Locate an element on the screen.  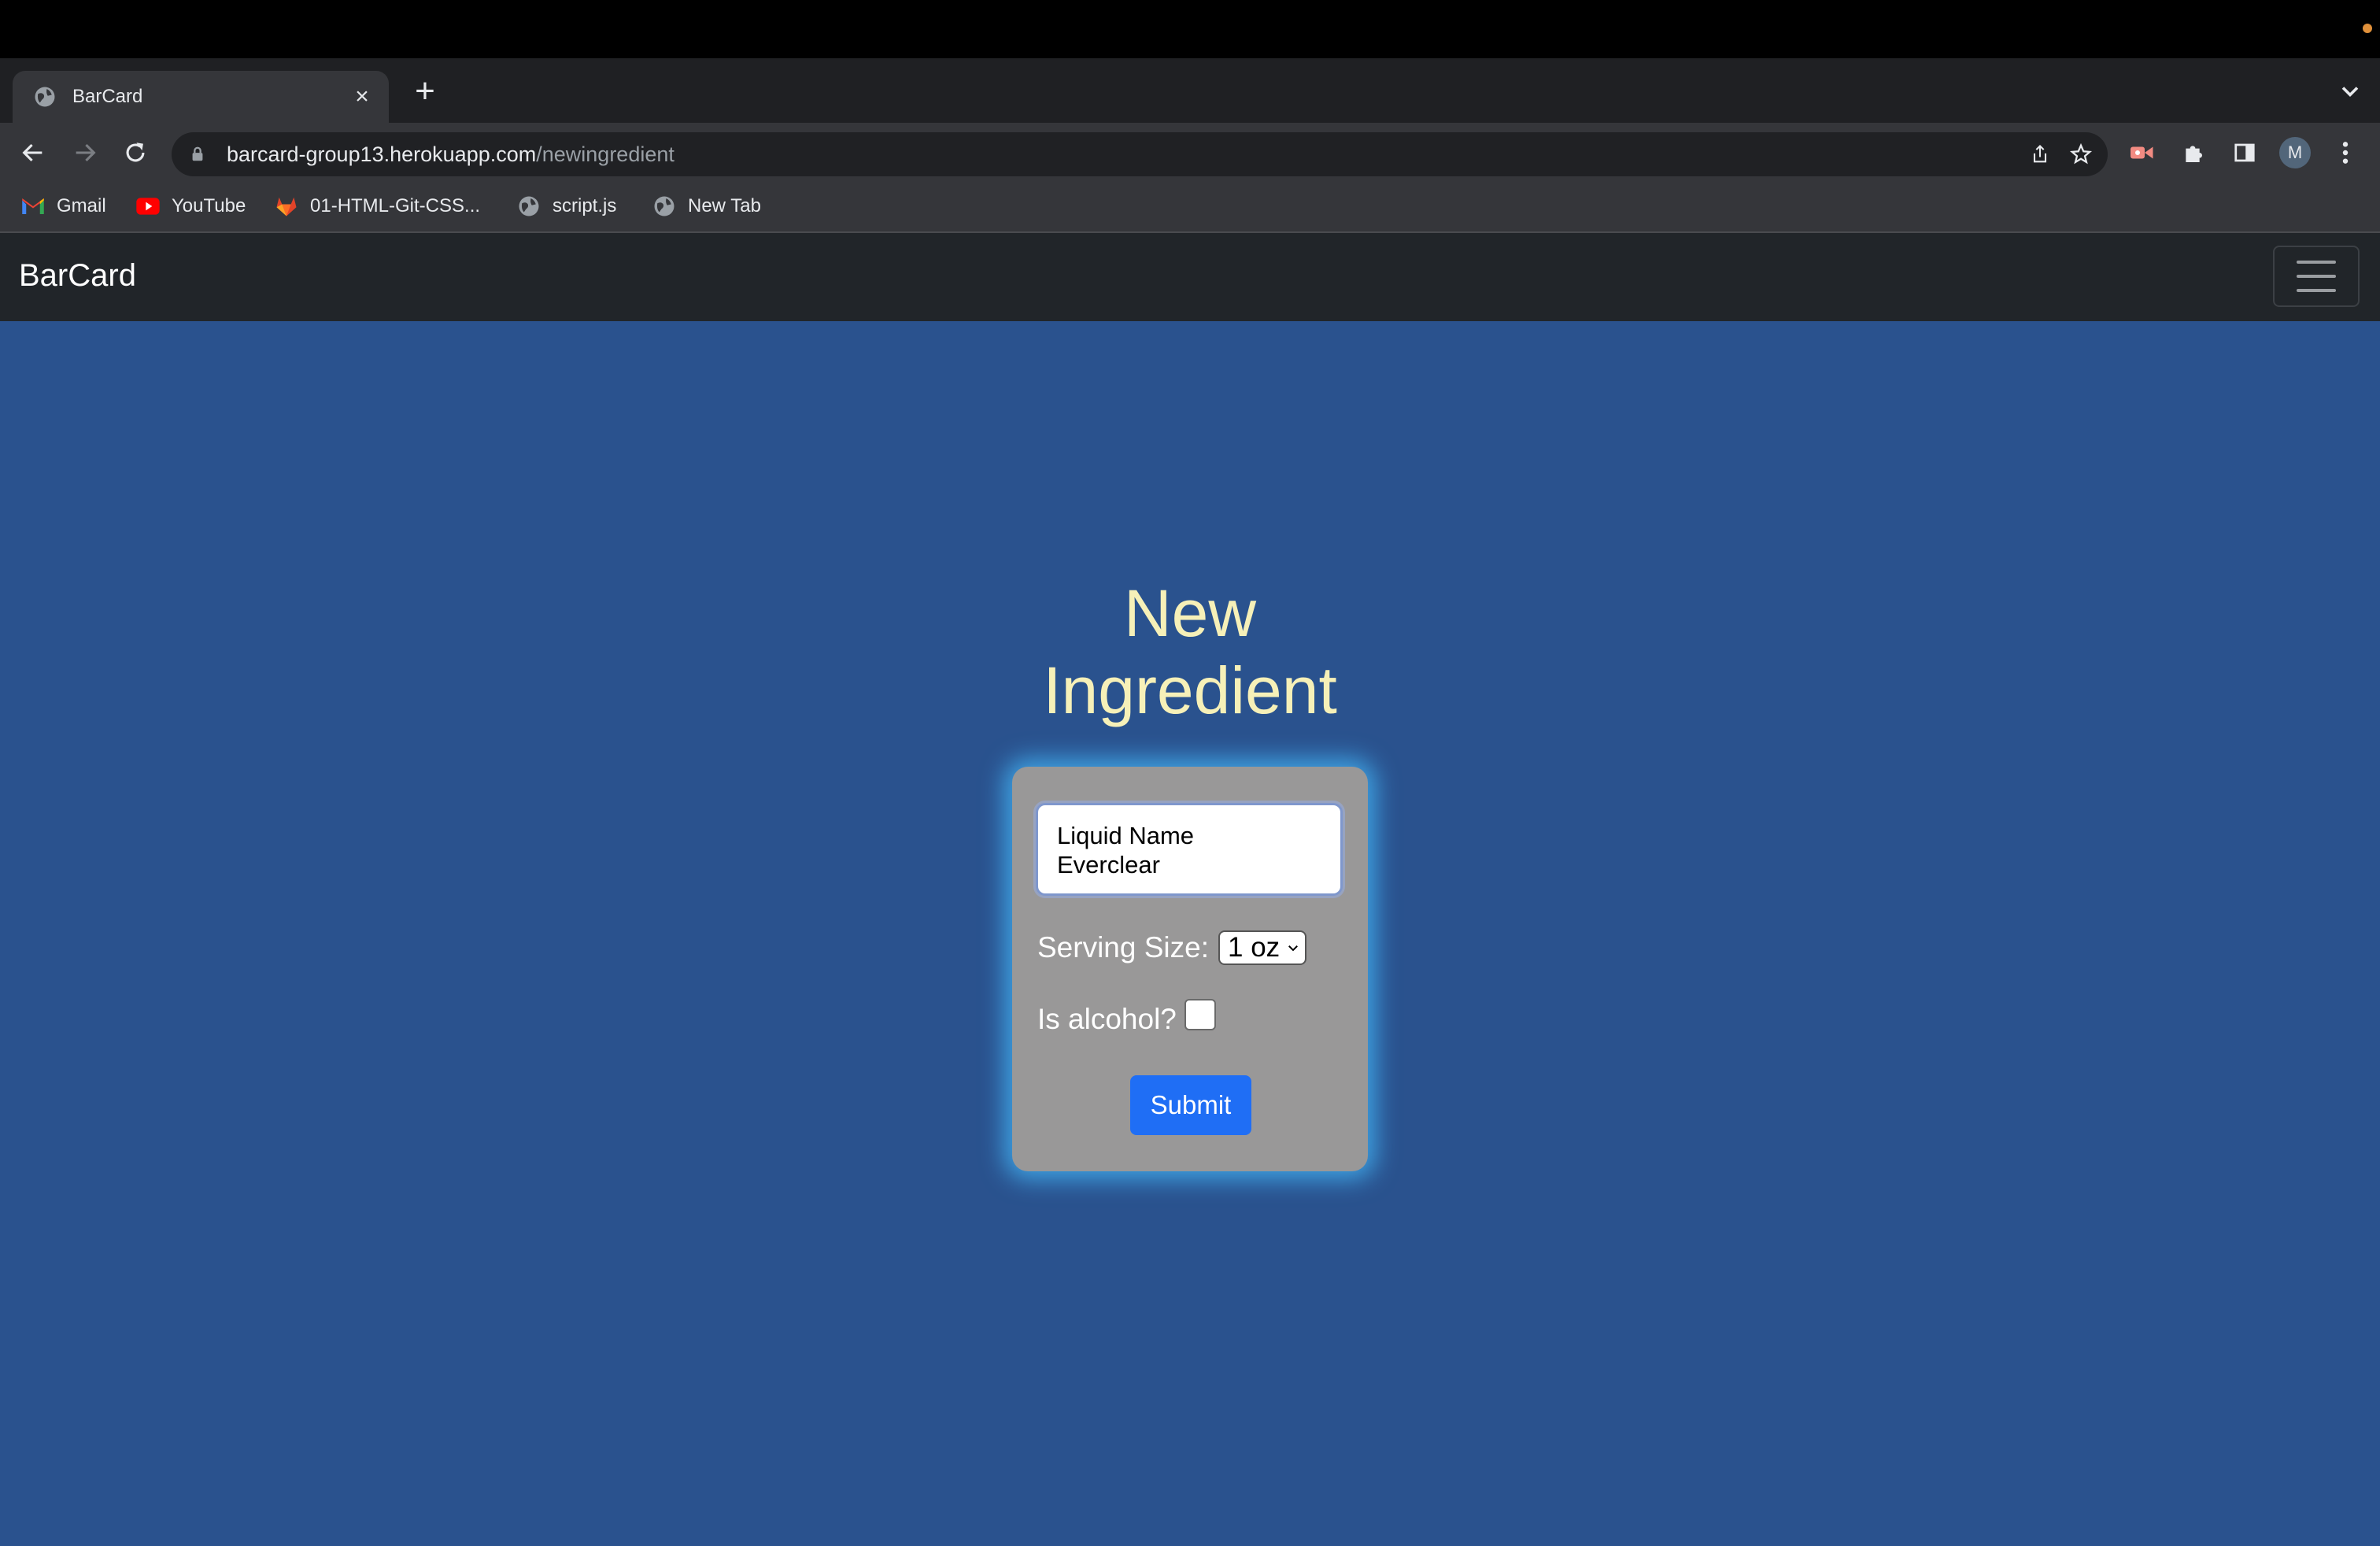
liquid-name-value: Everclear is located at coordinates (1108, 864).